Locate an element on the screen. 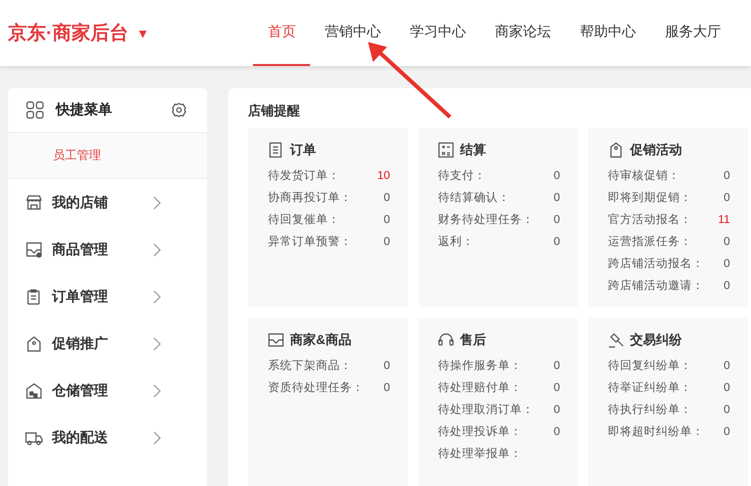 Image resolution: width=751 pixels, height=486 pixels. section-title: 店铺提醒 is located at coordinates (274, 111).